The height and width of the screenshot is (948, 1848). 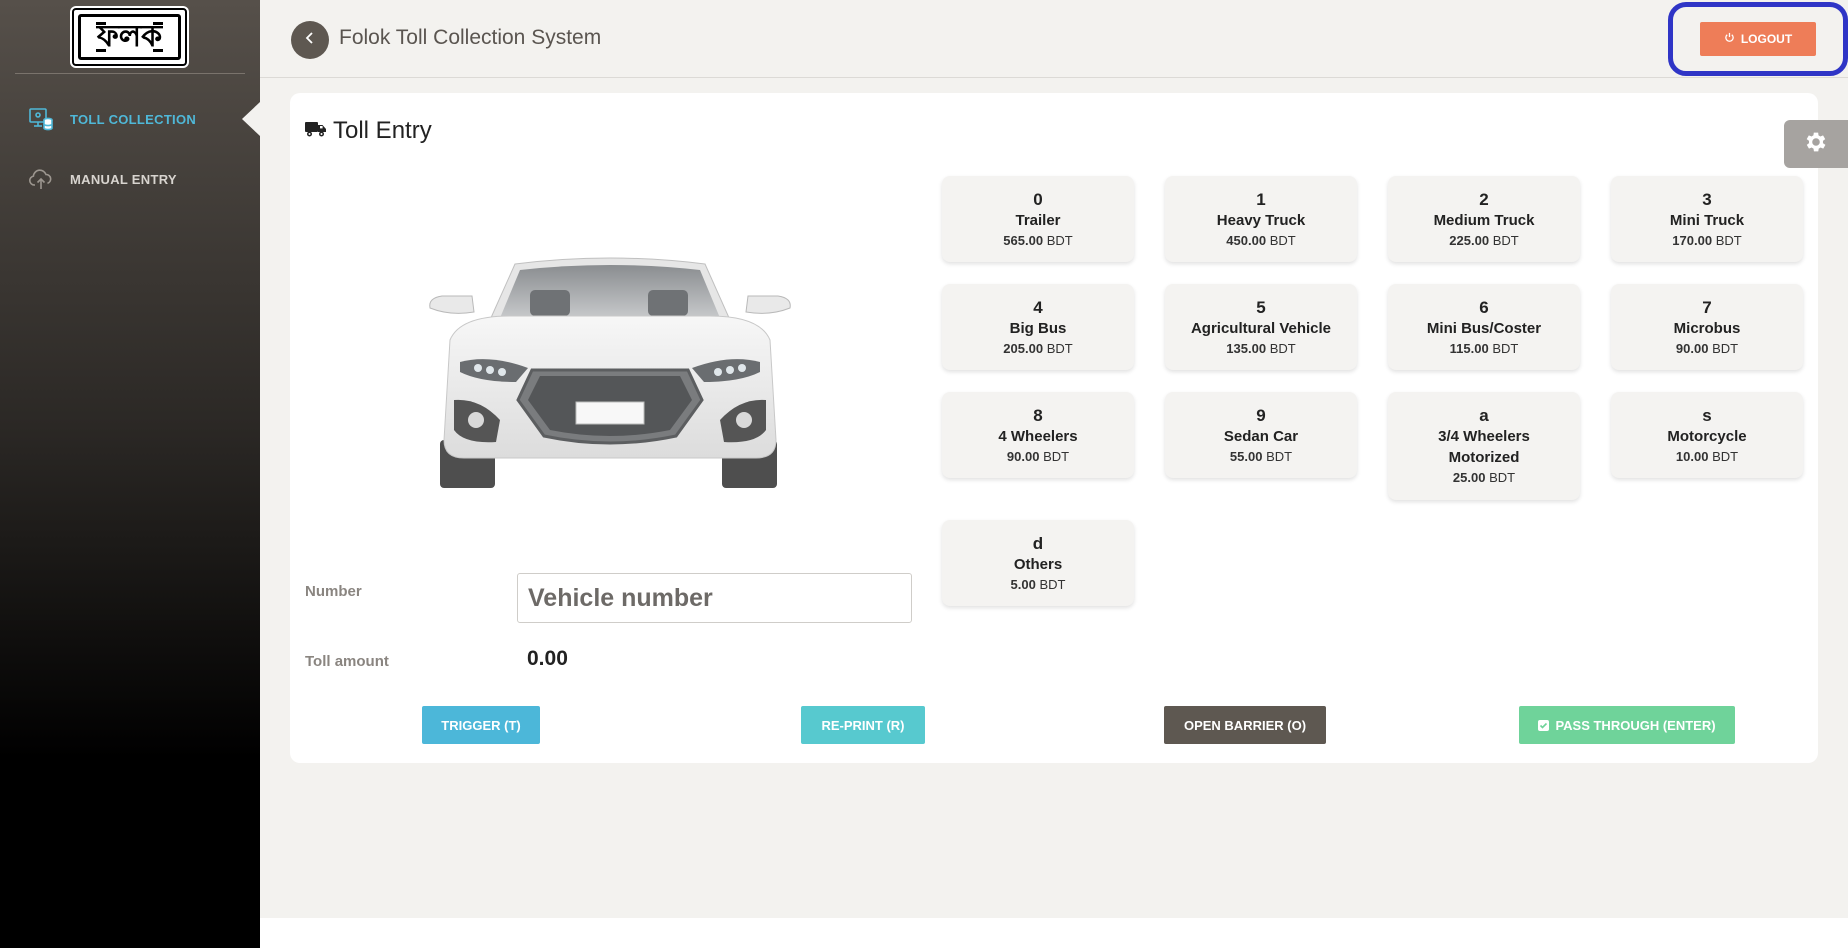 What do you see at coordinates (1484, 307) in the screenshot?
I see `vehicle-hotkey: 6` at bounding box center [1484, 307].